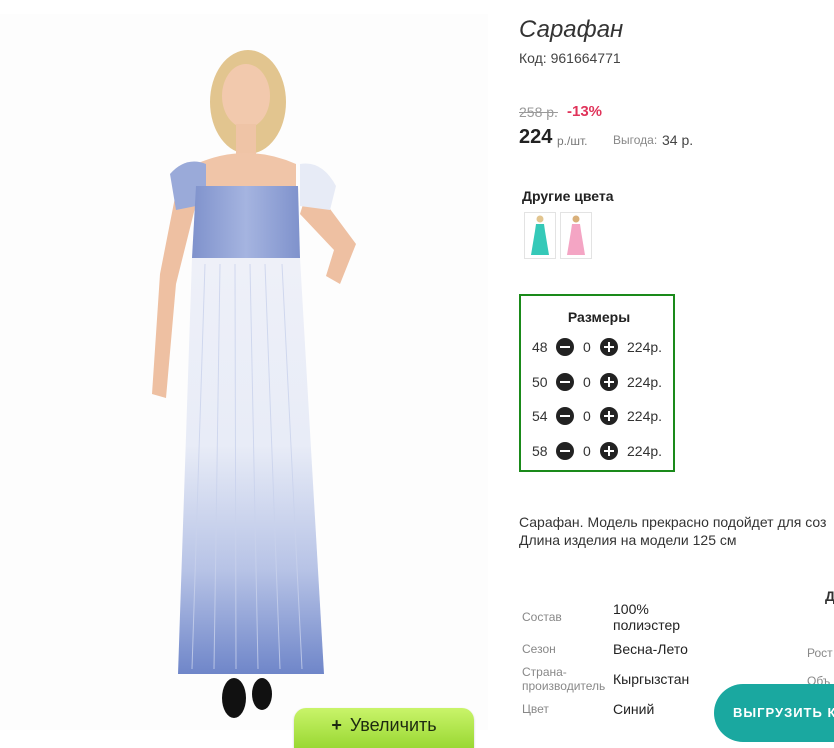  I want to click on price-unit: р./шт., so click(572, 141).